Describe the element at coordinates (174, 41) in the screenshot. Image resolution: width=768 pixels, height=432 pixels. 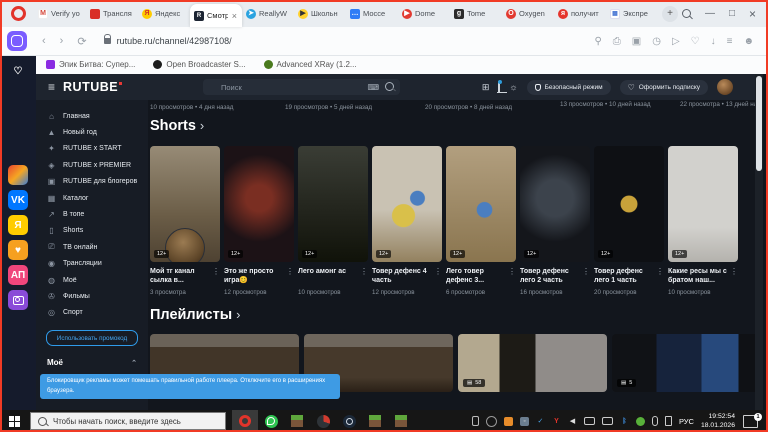
I see `url-field: rutube.ru/channel/42987108/` at that location.